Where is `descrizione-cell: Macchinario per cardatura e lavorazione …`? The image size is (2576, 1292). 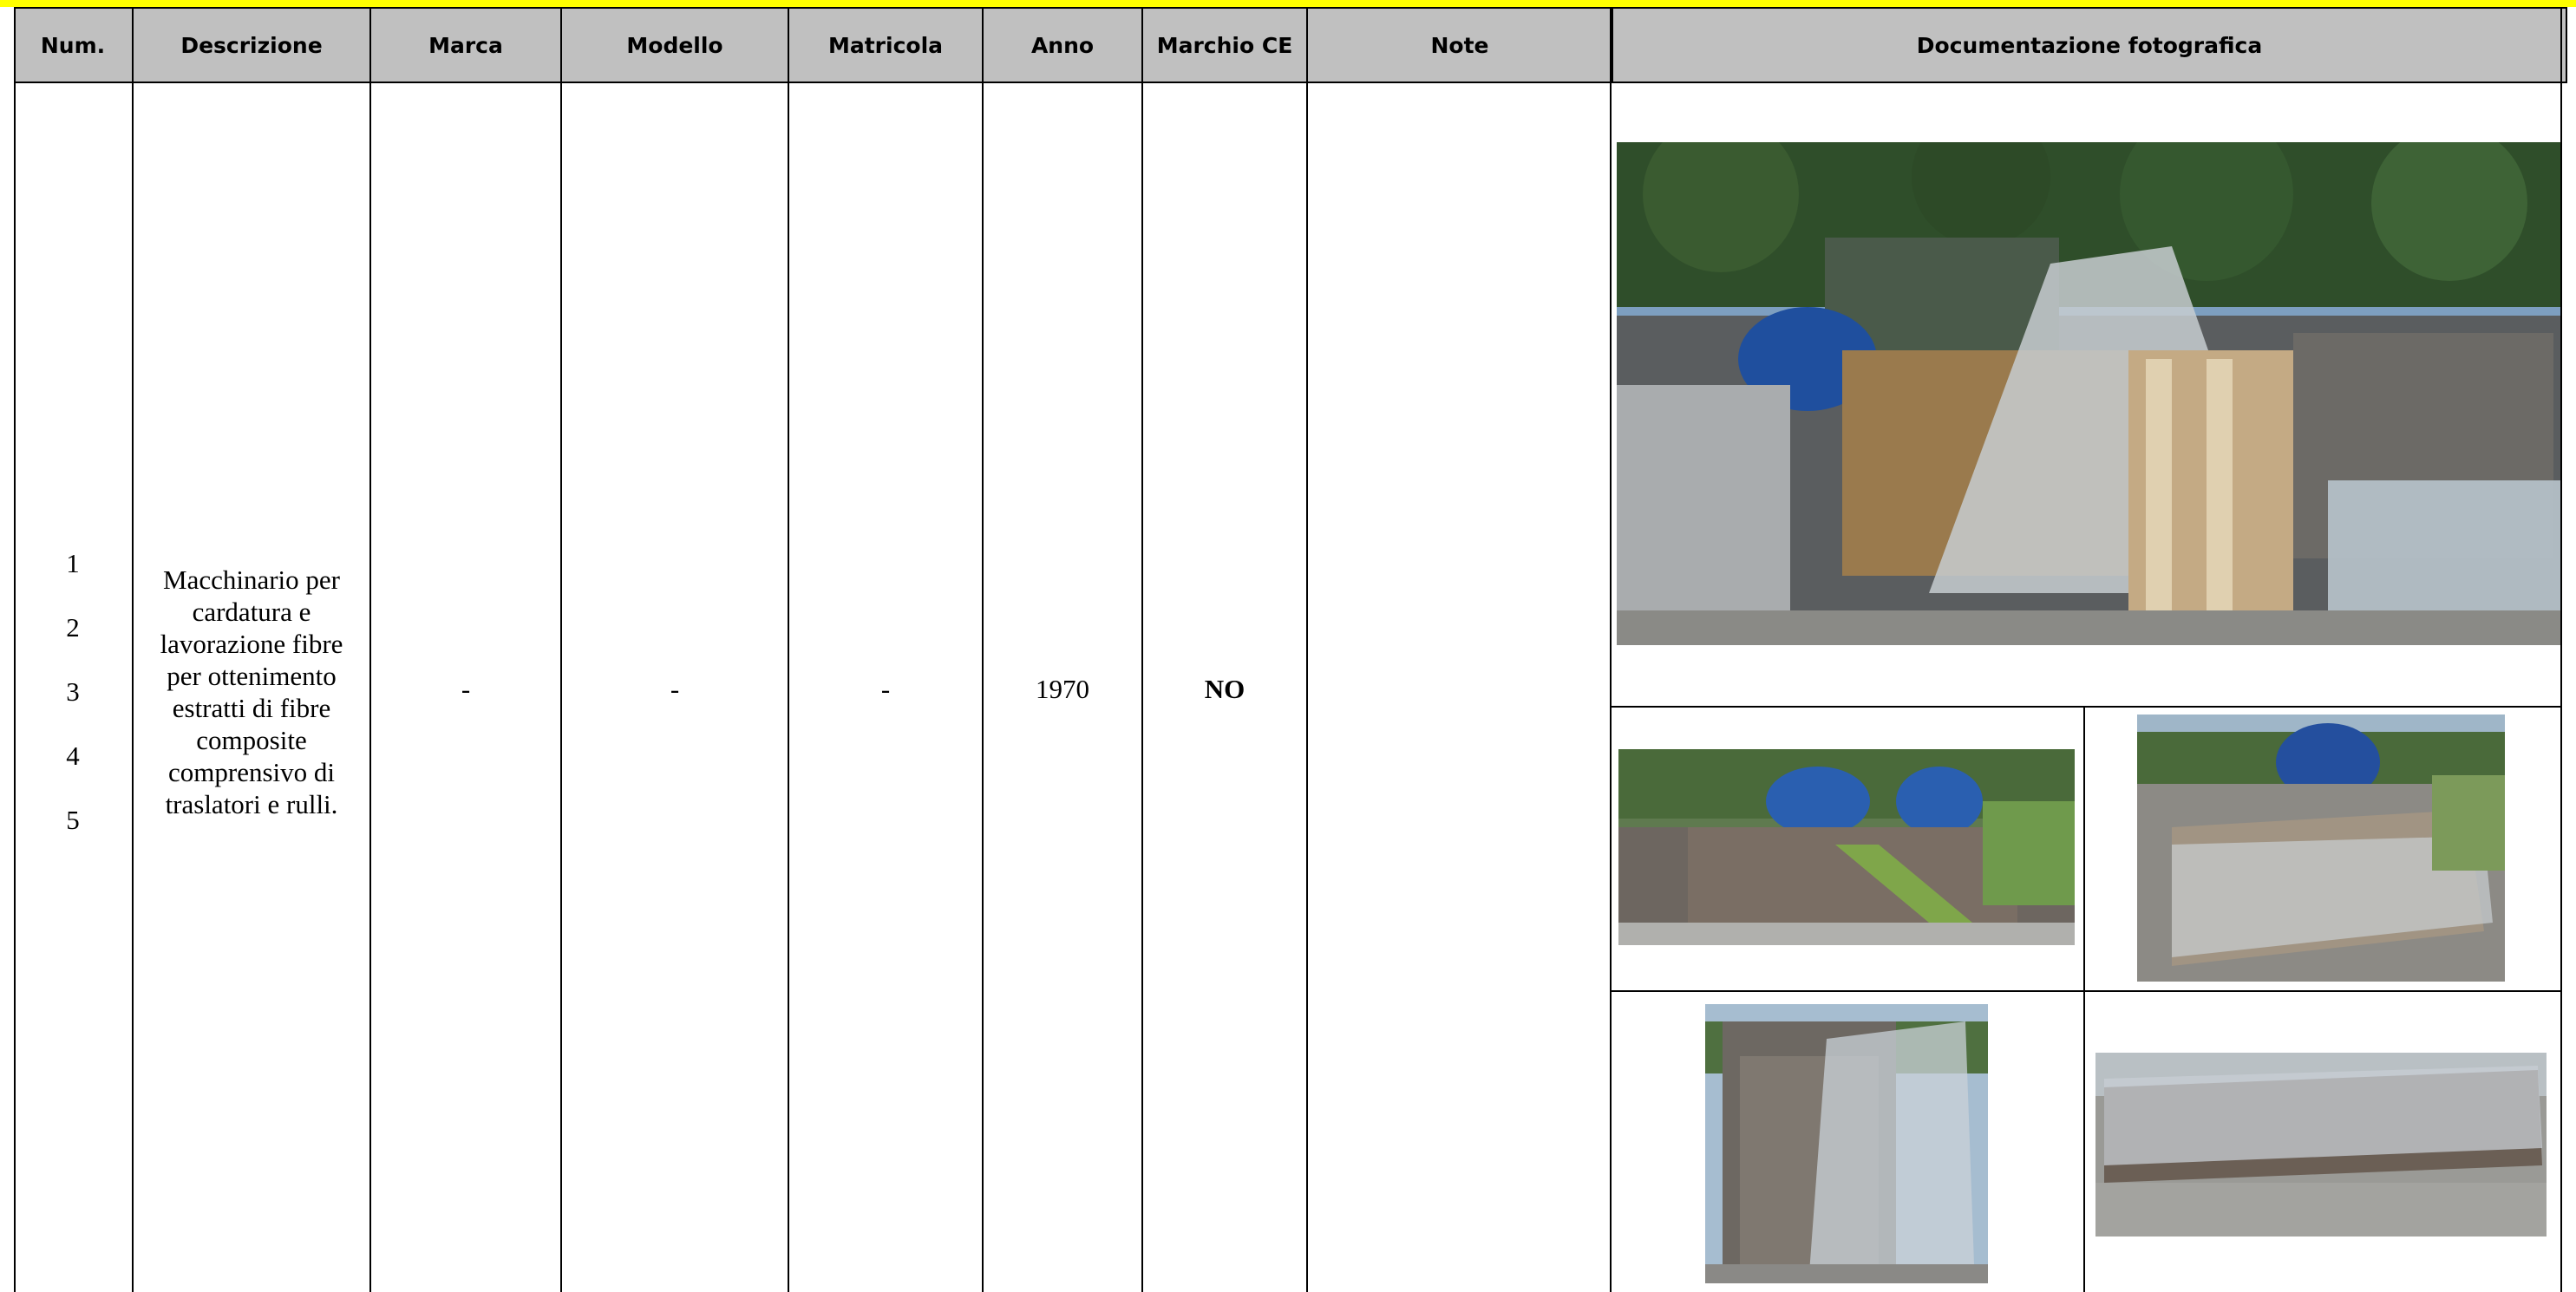 descrizione-cell: Macchinario per cardatura e lavorazione … is located at coordinates (251, 692).